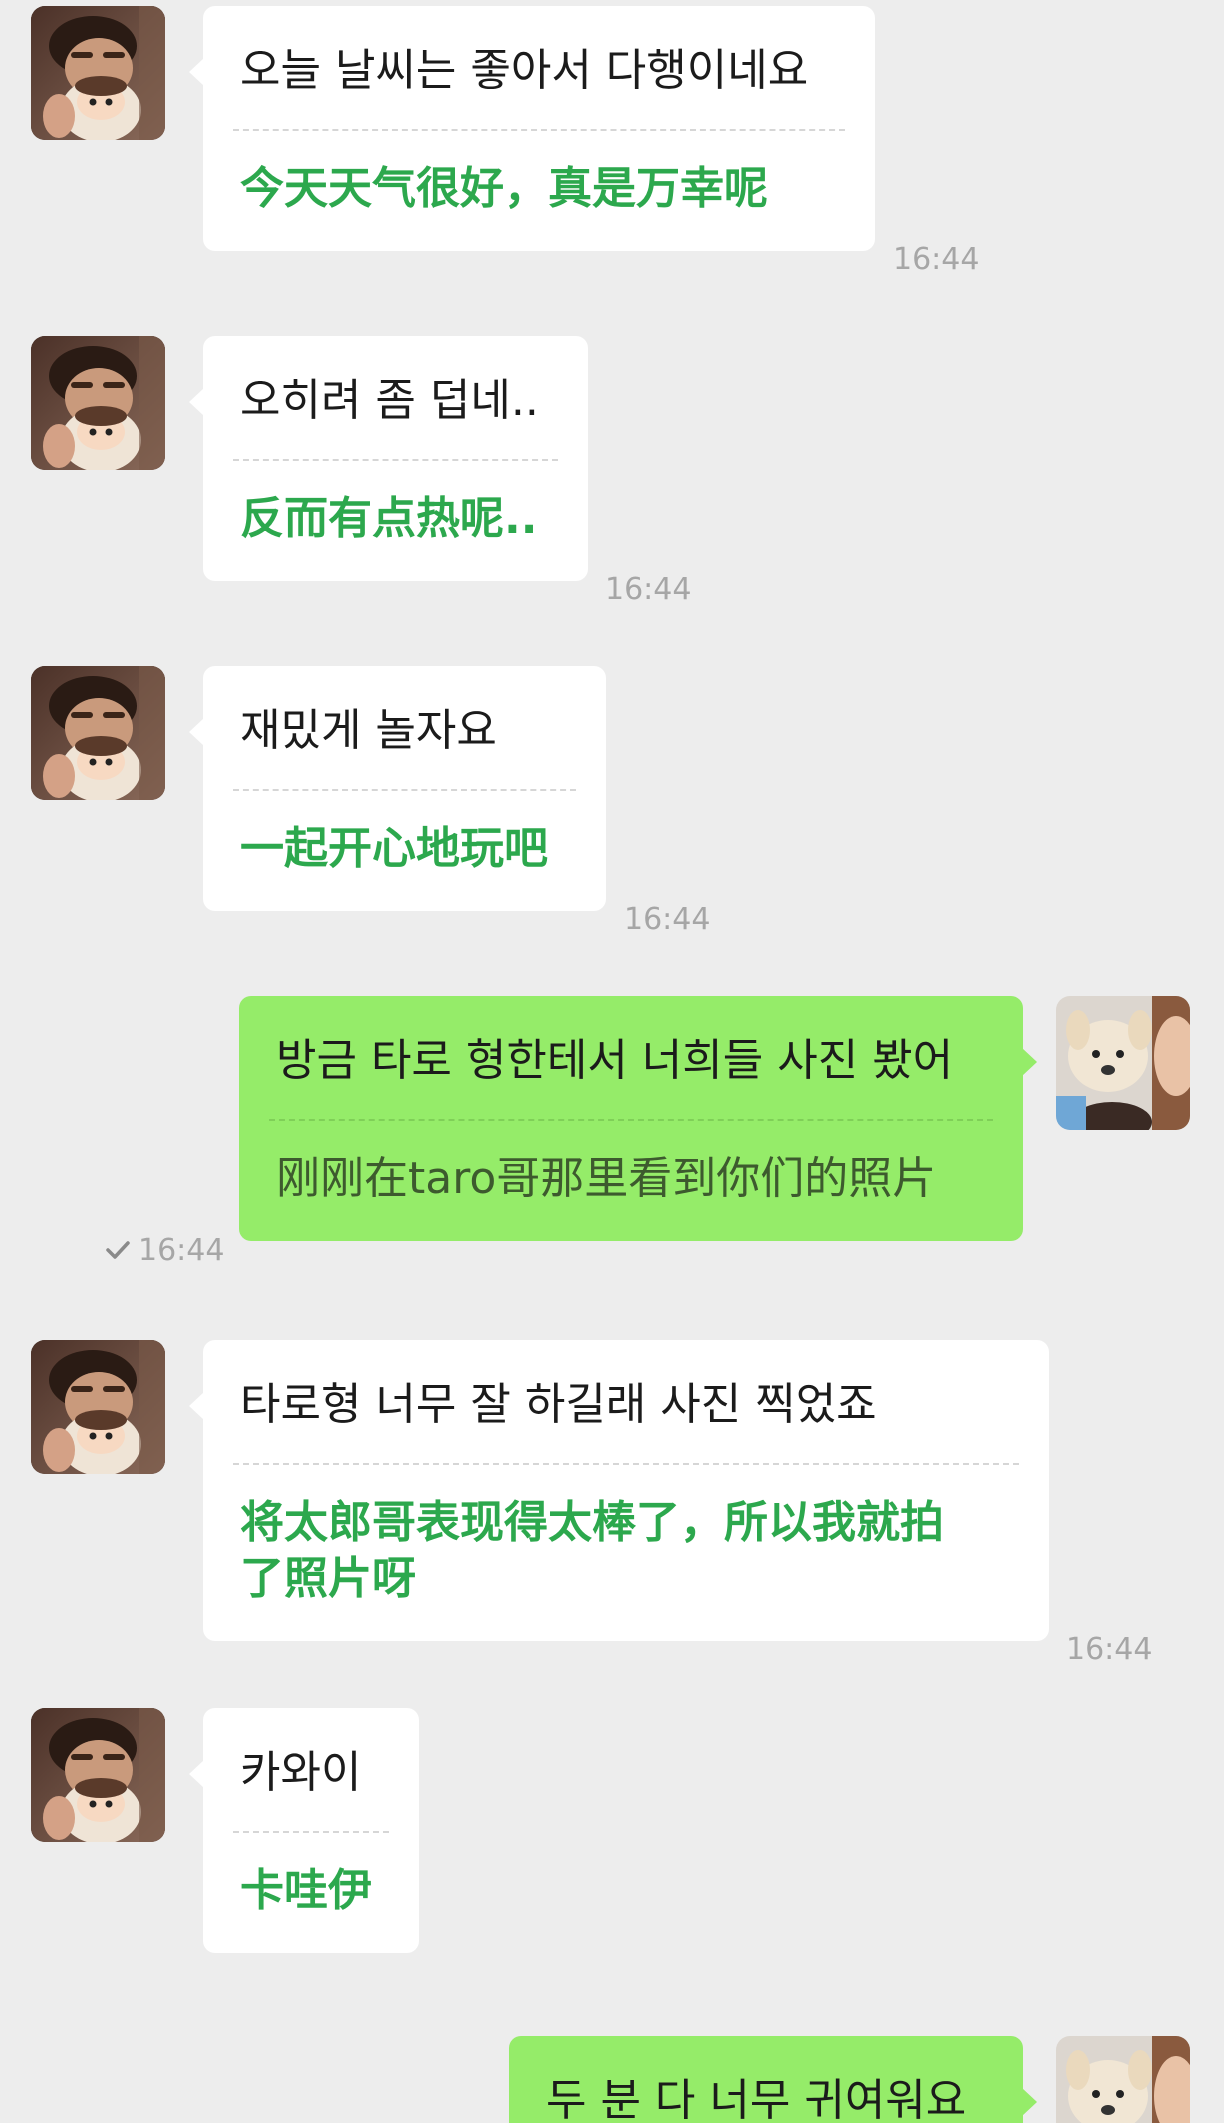 The width and height of the screenshot is (1224, 2123). Describe the element at coordinates (118, 1250) in the screenshot. I see `checkmark-icon` at that location.